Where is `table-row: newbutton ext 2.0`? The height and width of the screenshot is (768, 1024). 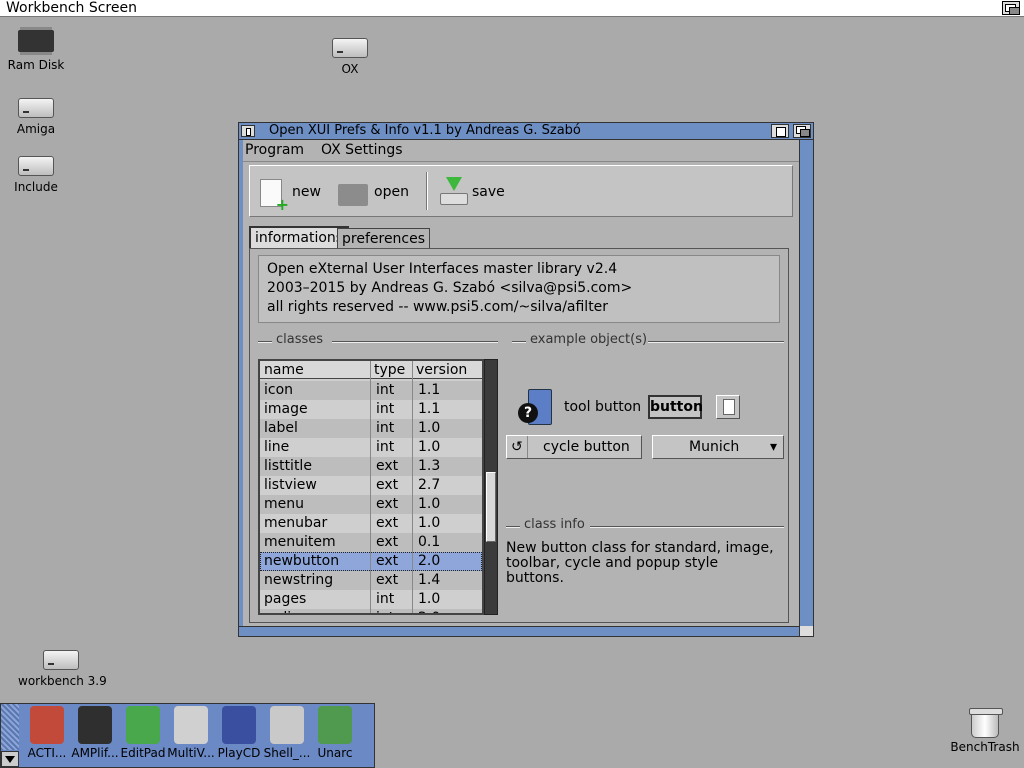
table-row: newbutton ext 2.0 is located at coordinates (371, 561).